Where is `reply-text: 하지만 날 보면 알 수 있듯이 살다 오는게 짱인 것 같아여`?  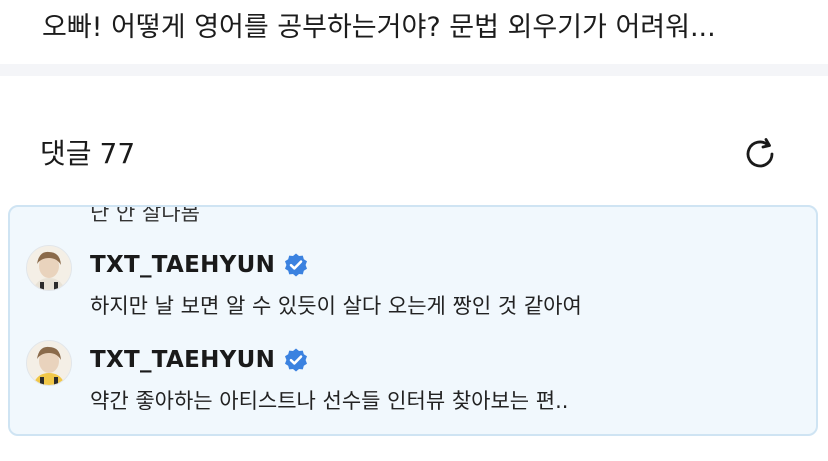
reply-text: 하지만 날 보면 알 수 있듯이 살다 오는게 짱인 것 같아여 is located at coordinates (336, 306).